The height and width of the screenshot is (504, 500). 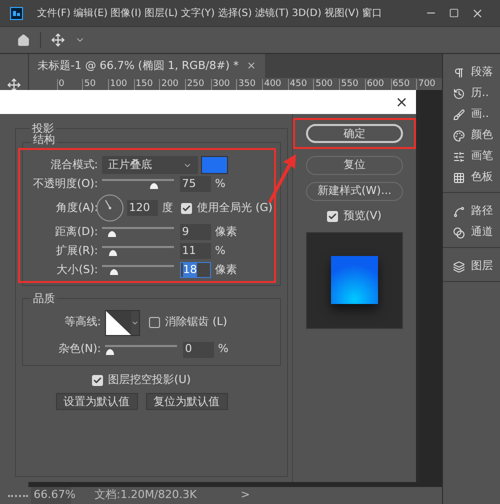 I want to click on number-field: 18, so click(x=195, y=270).